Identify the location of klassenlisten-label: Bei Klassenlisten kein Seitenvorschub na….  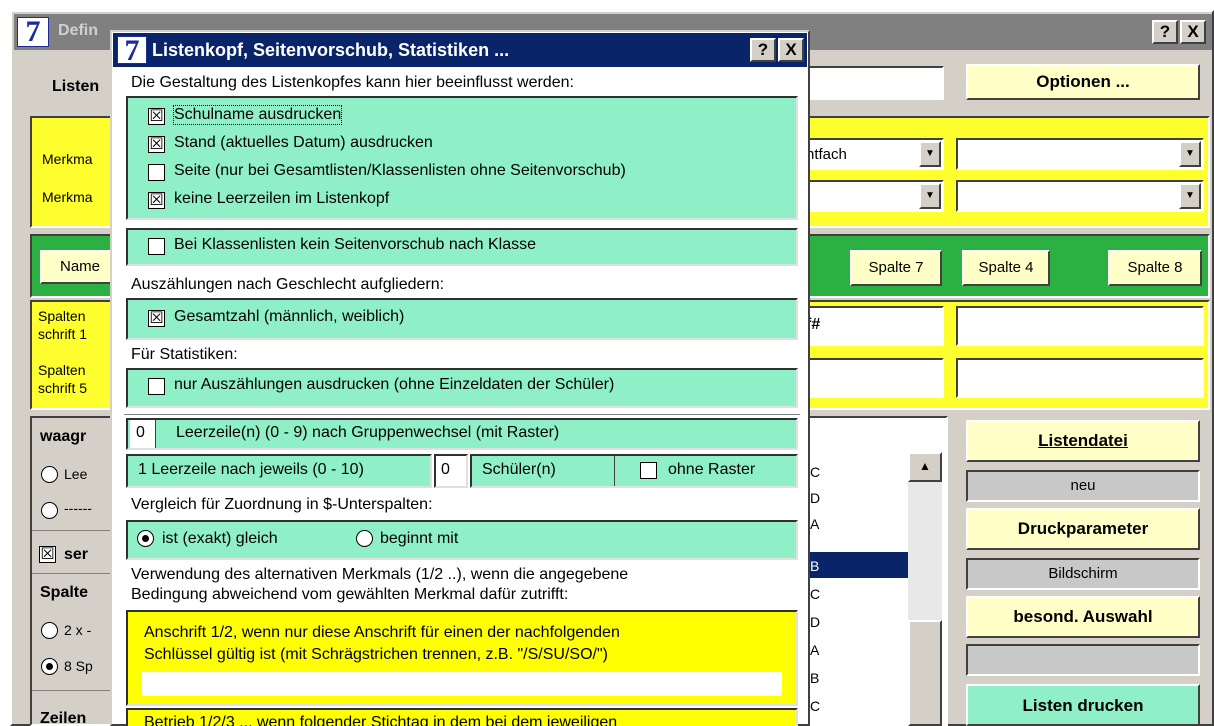
(355, 244).